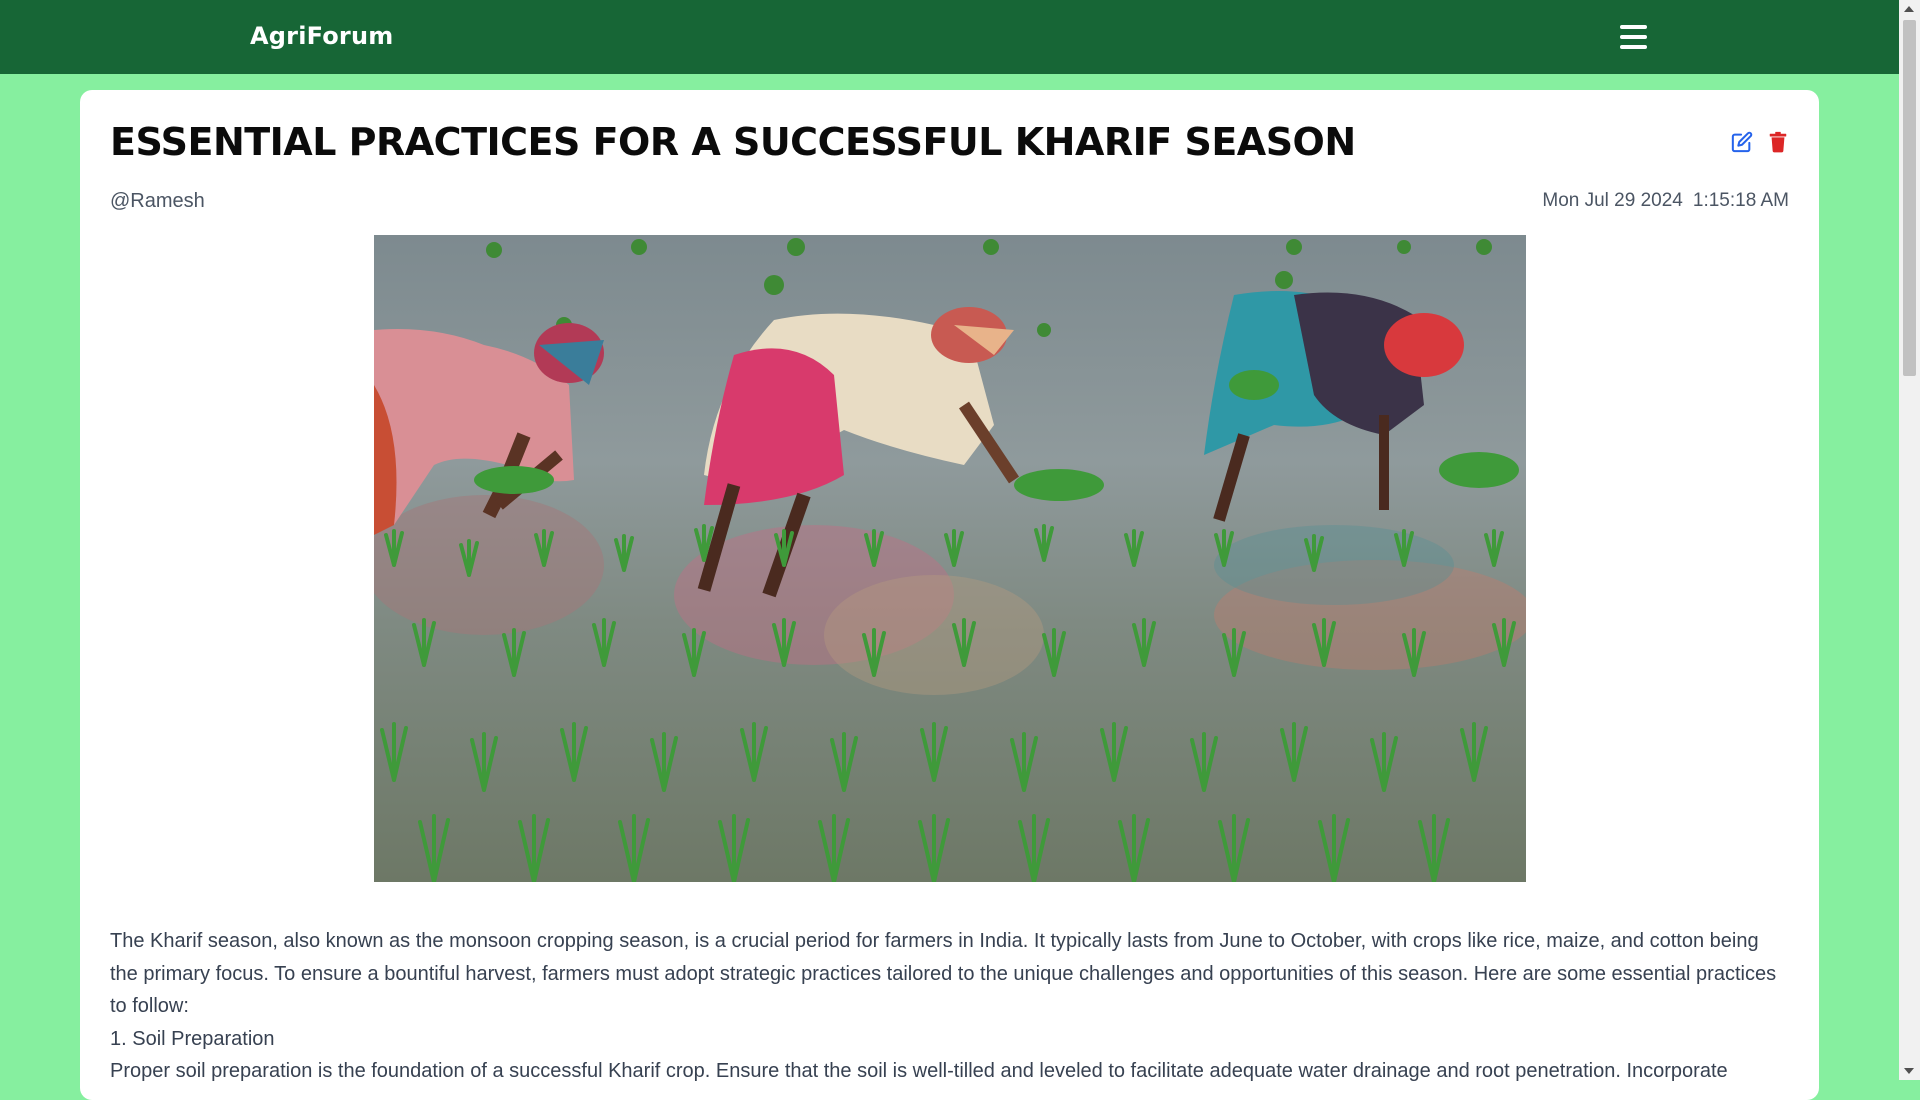 This screenshot has height=1100, width=1920. What do you see at coordinates (1909, 9) in the screenshot?
I see `scroll-up-icon` at bounding box center [1909, 9].